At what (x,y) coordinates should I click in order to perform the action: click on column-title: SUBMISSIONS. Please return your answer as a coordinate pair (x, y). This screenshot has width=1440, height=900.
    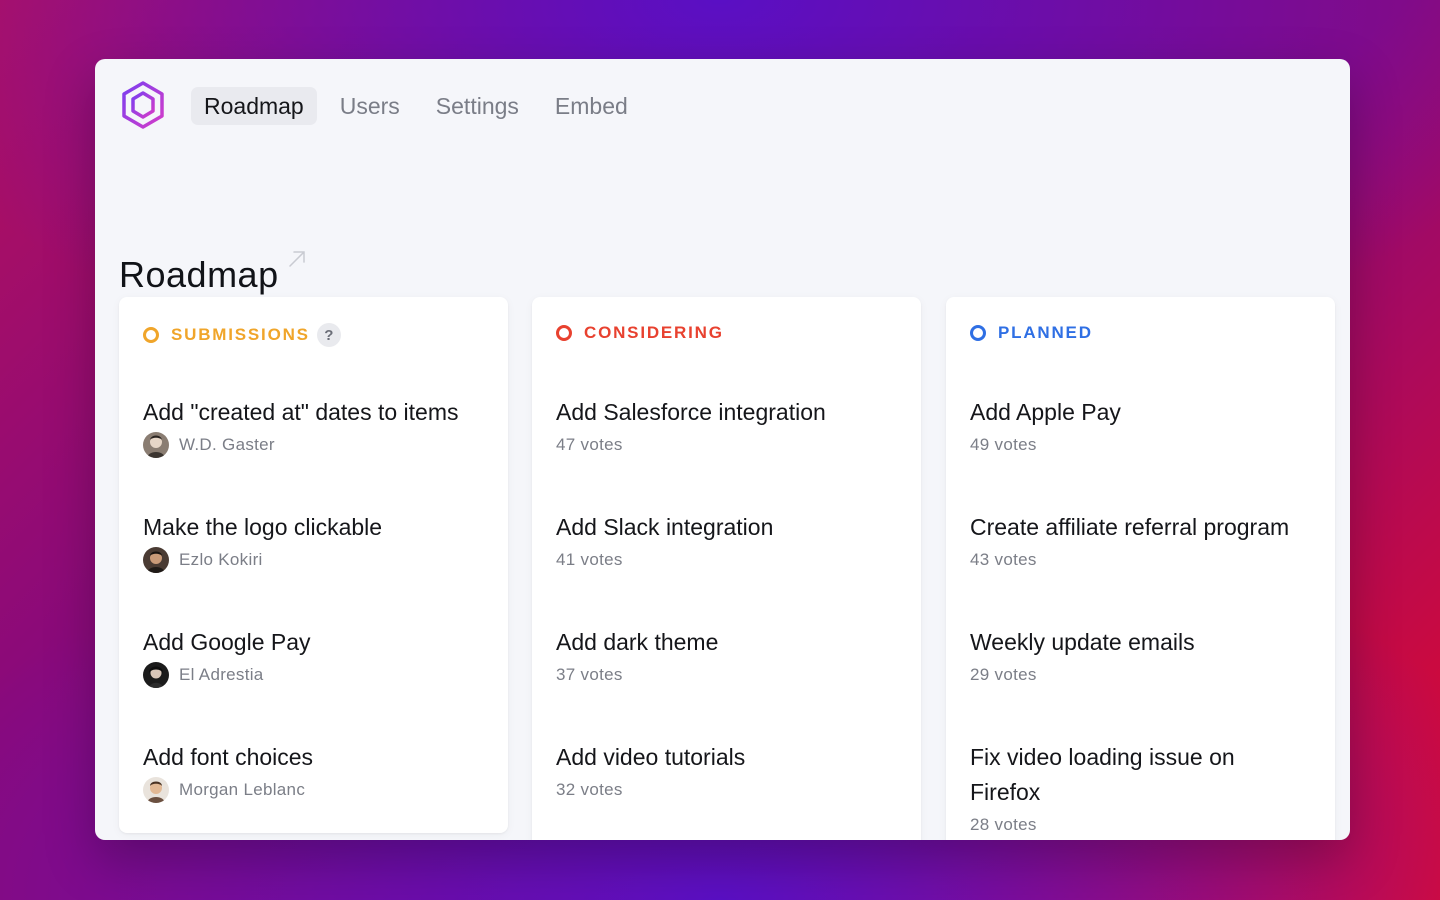
    Looking at the image, I should click on (240, 334).